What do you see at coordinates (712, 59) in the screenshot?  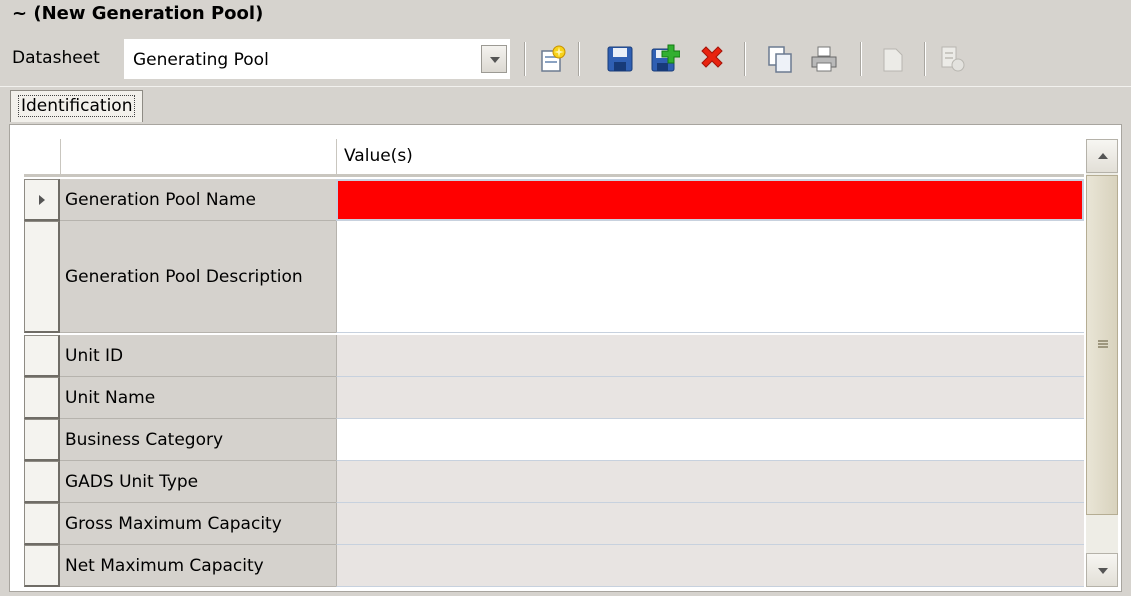 I see `delete-icon` at bounding box center [712, 59].